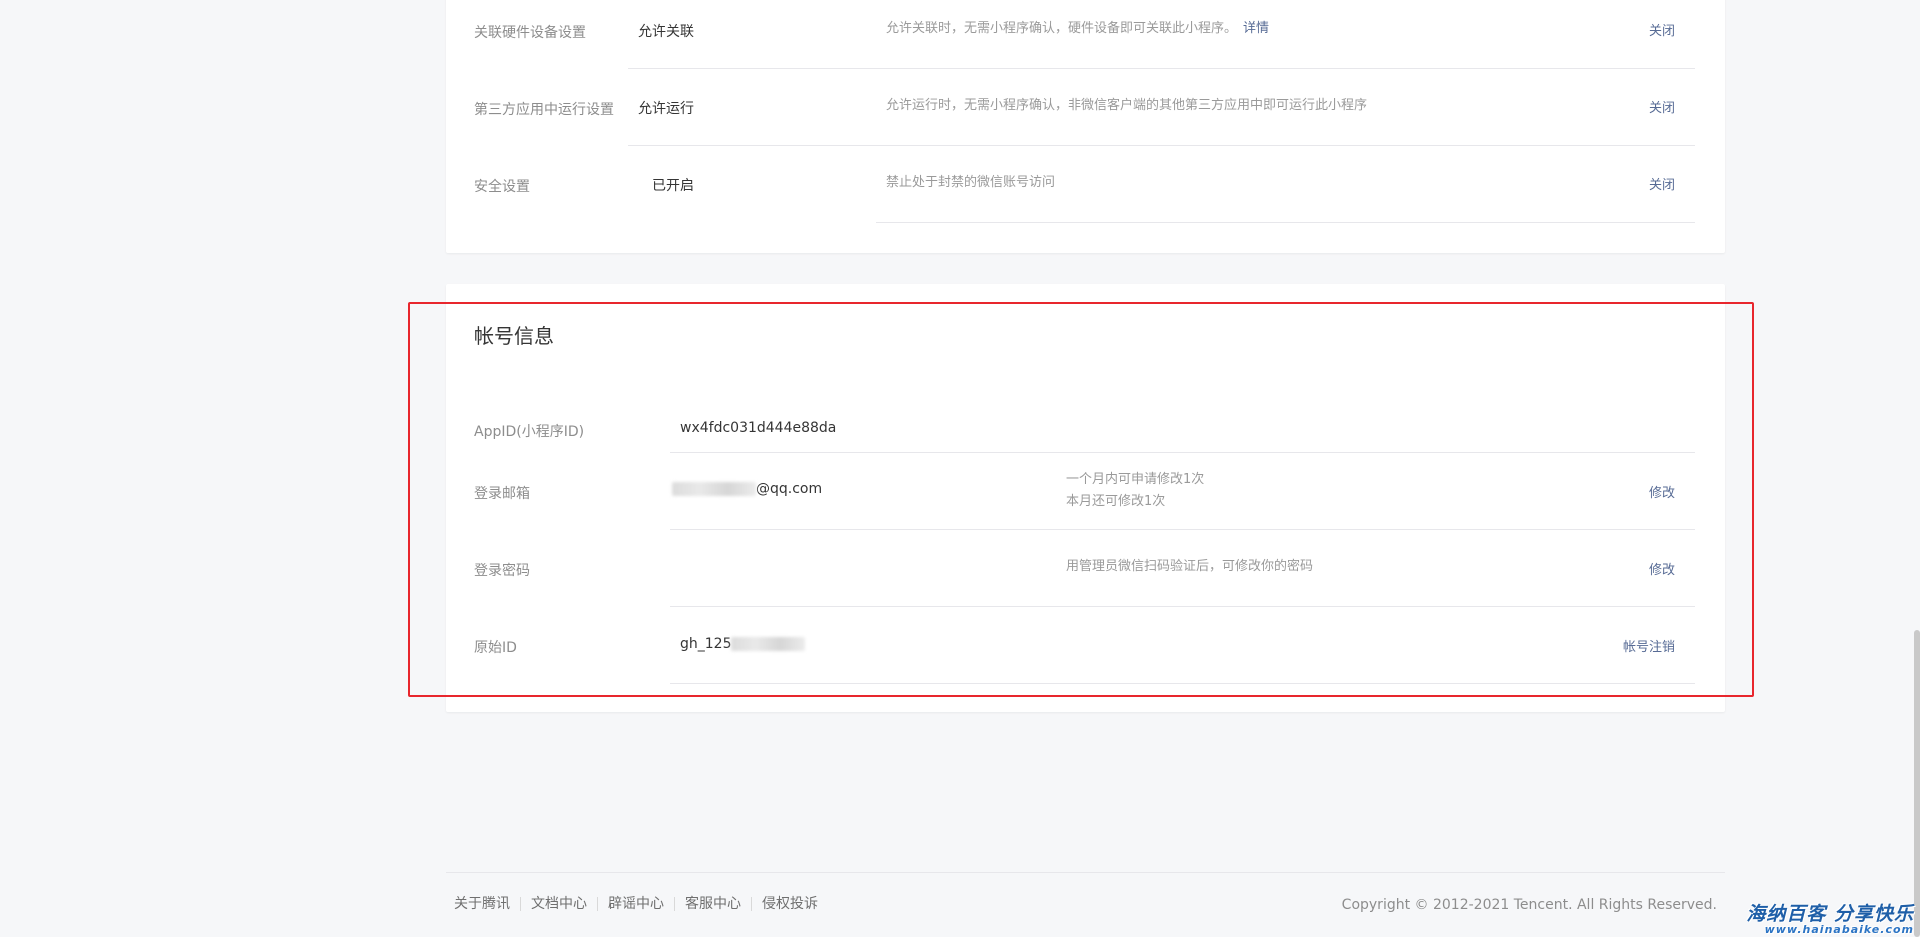 The width and height of the screenshot is (1920, 937). Describe the element at coordinates (1127, 105) in the screenshot. I see `setting-desc-third-party: 允许运行时，无需小程序确认，非微信客户端的其他第三方应用中即可运行此小程序` at that location.